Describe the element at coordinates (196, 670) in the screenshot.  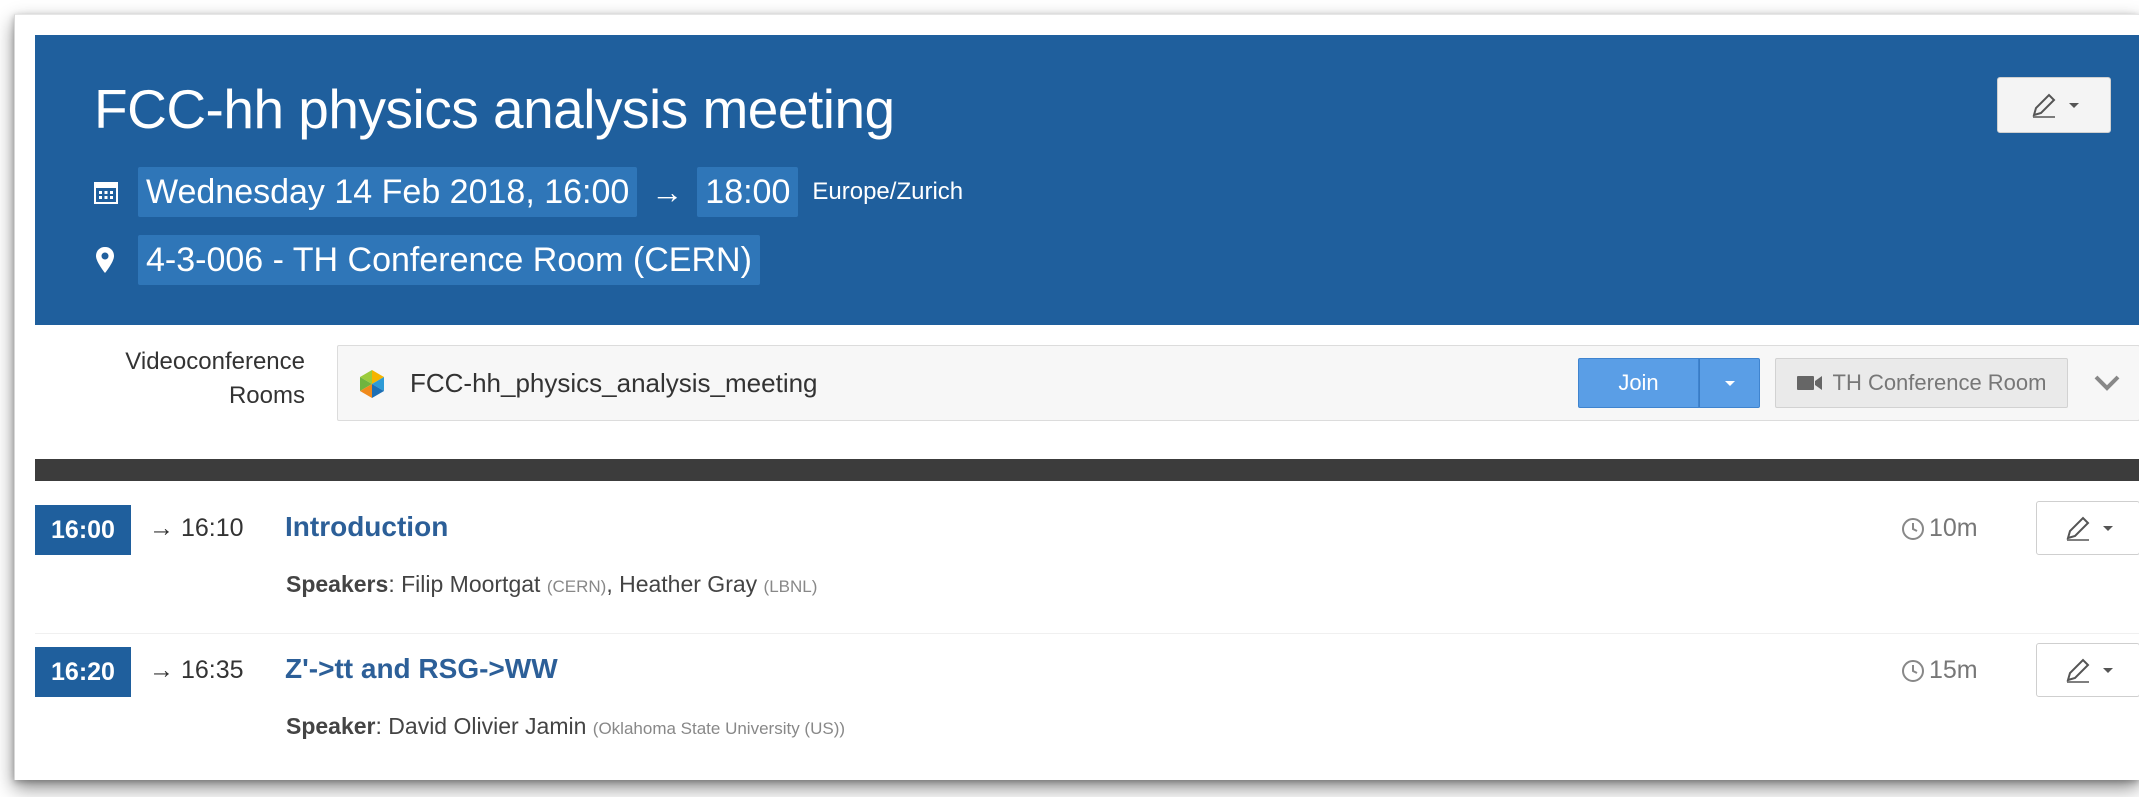
I see `contribution-end-time: → 16:35` at that location.